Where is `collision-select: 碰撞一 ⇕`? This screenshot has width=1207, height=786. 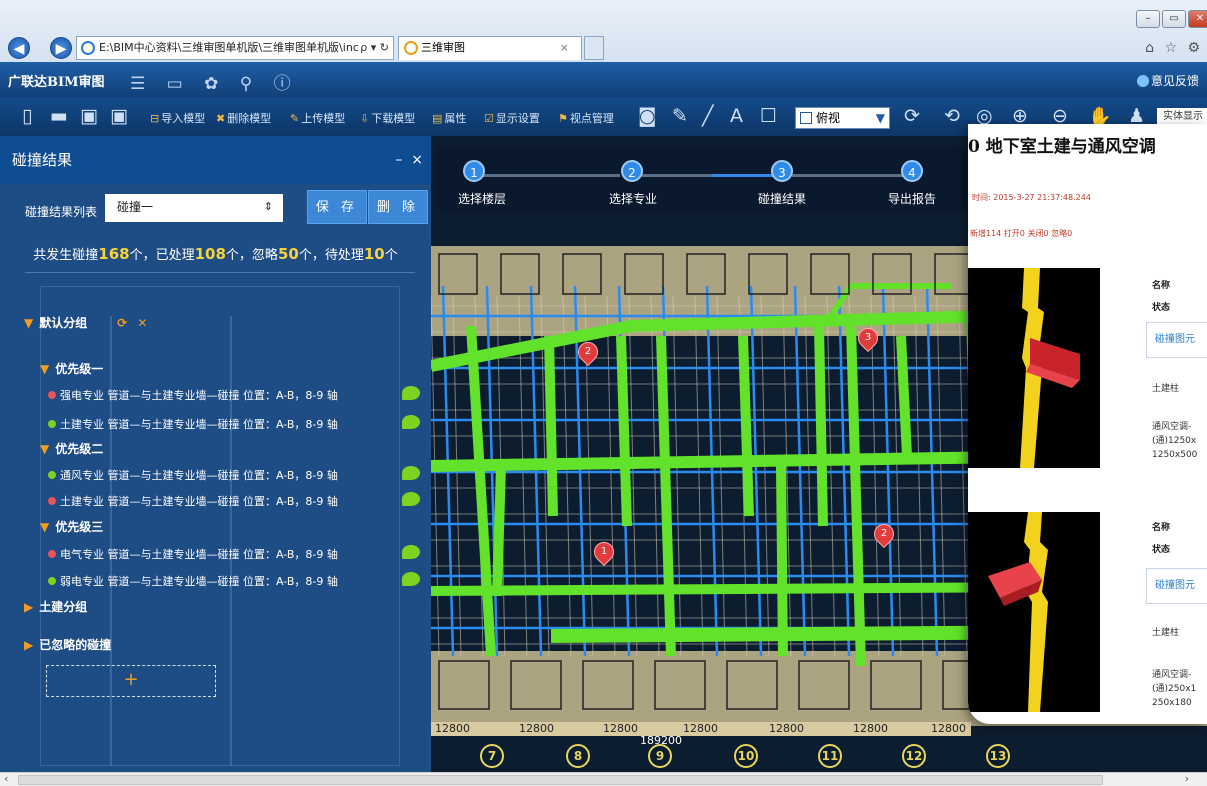
collision-select: 碰撞一 ⇕ is located at coordinates (194, 208).